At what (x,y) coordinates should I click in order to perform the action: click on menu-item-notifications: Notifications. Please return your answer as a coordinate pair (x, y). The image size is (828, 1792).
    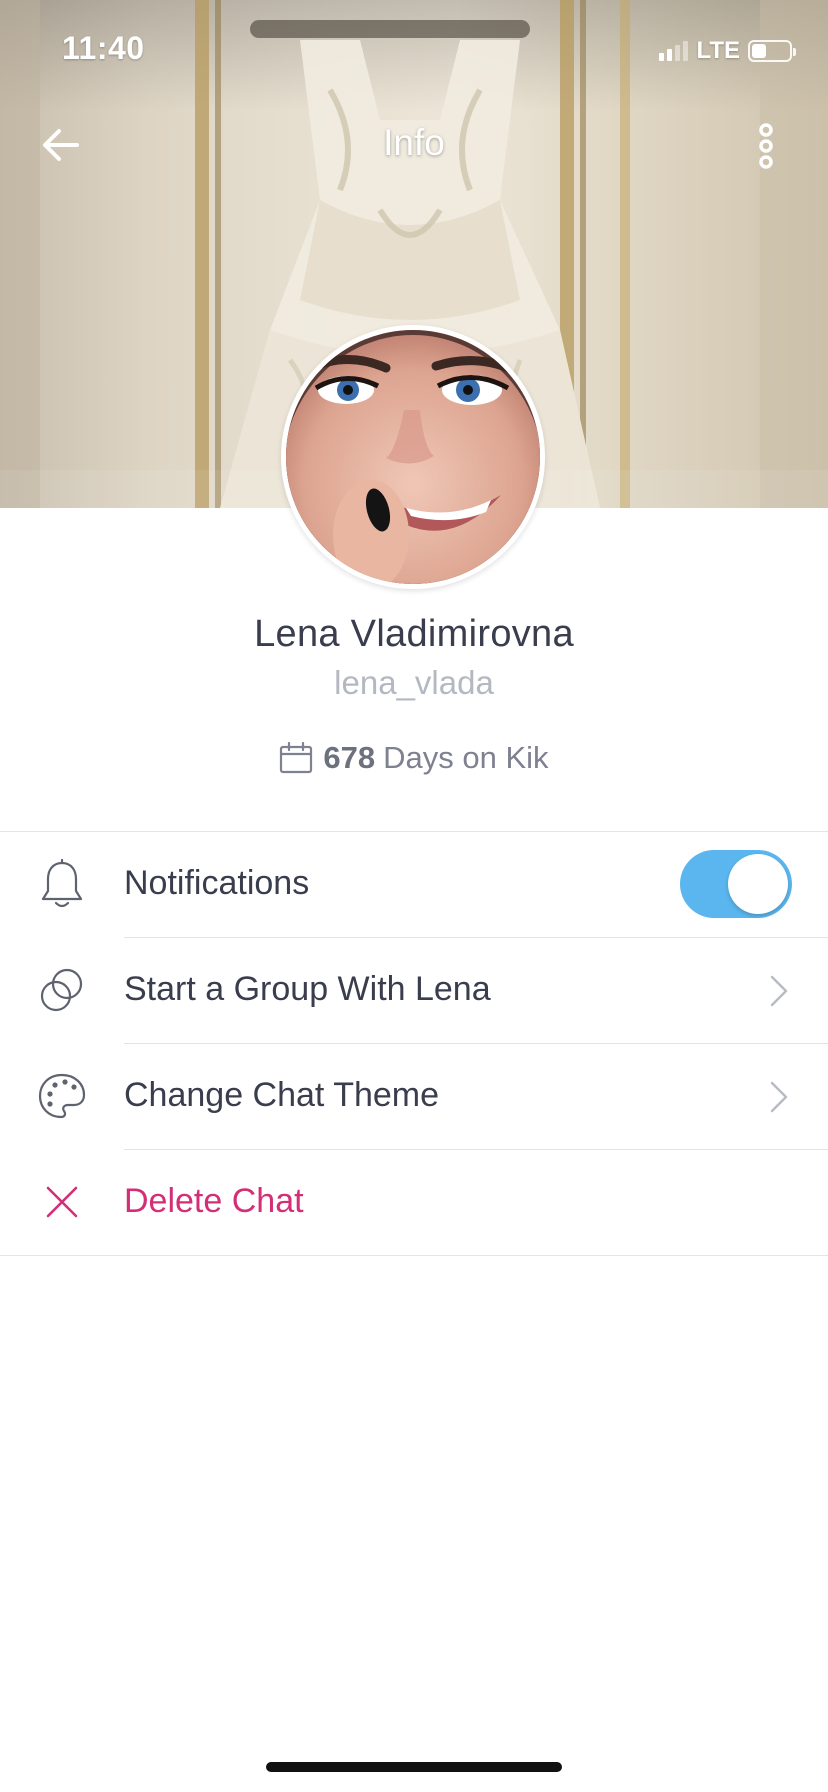
    Looking at the image, I should click on (414, 885).